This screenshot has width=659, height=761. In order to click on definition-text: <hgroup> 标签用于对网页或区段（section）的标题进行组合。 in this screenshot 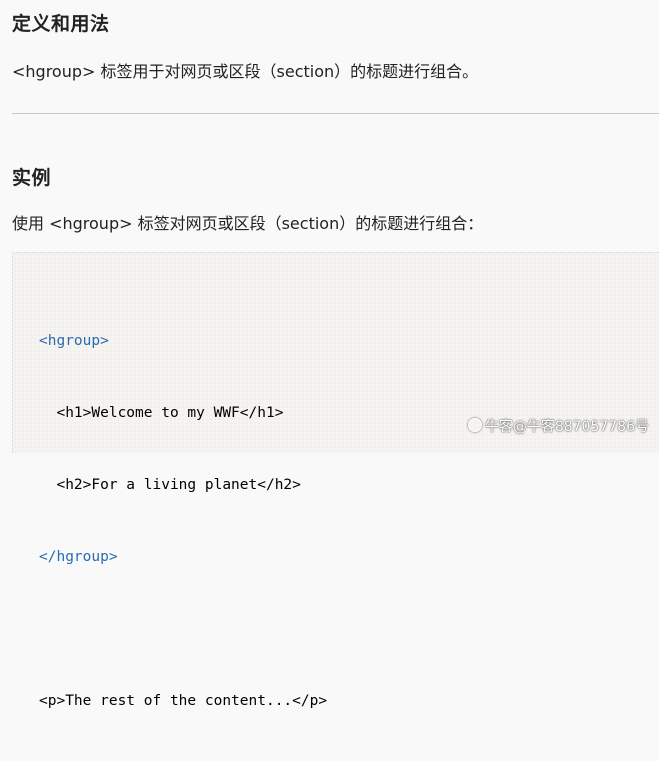, I will do `click(245, 71)`.